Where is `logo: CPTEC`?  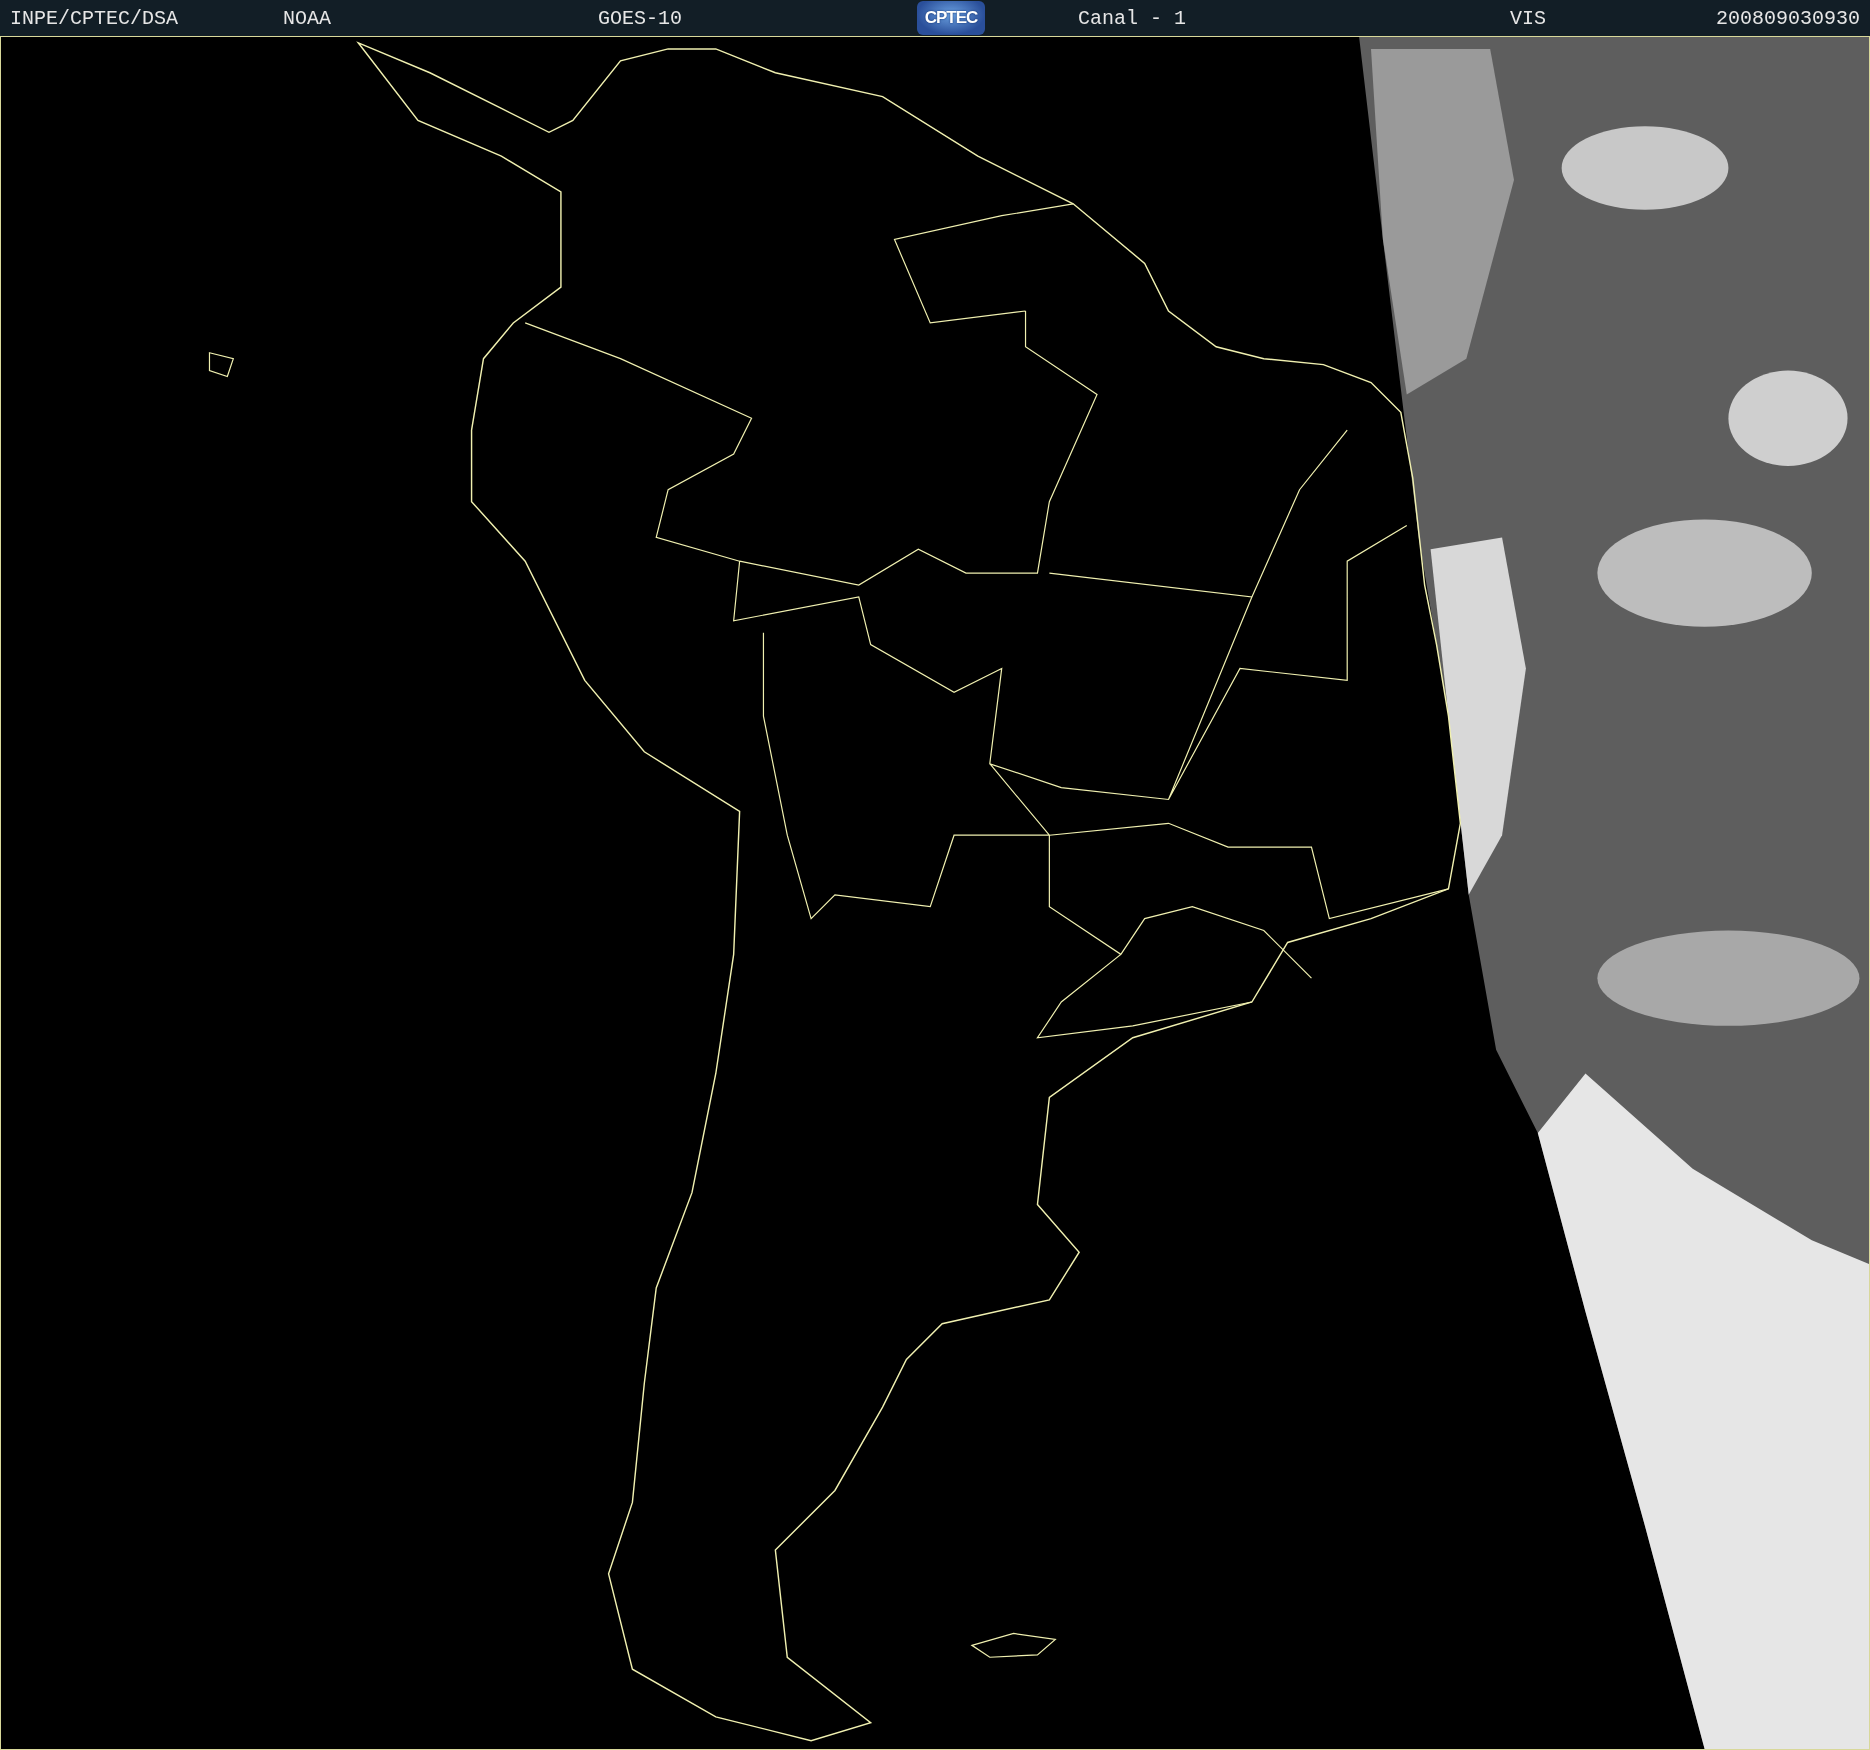 logo: CPTEC is located at coordinates (951, 18).